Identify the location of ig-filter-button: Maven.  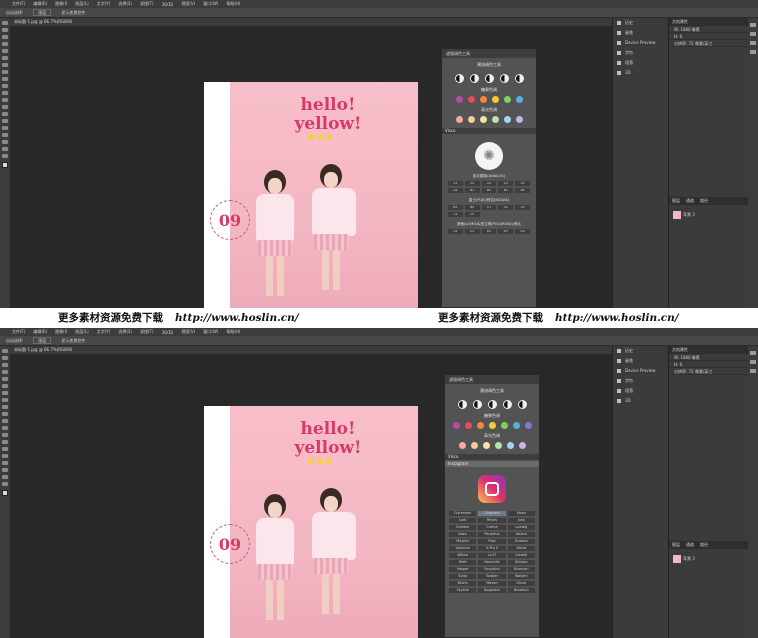
(492, 583).